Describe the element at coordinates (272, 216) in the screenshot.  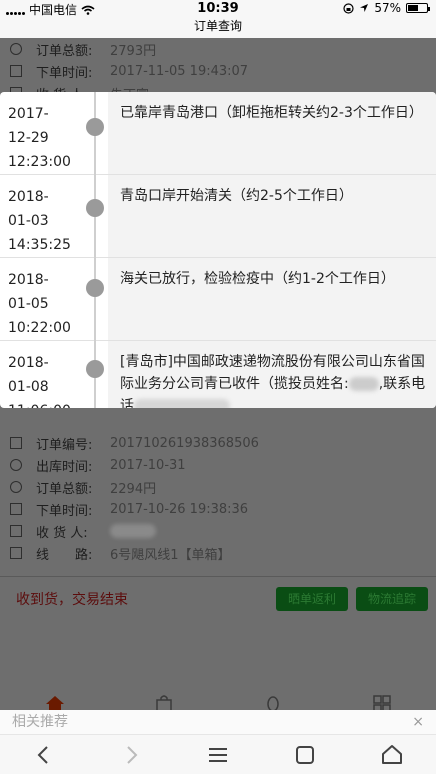
I see `timeline-text: 青岛口岸开始清关（约2-5个工作日）` at that location.